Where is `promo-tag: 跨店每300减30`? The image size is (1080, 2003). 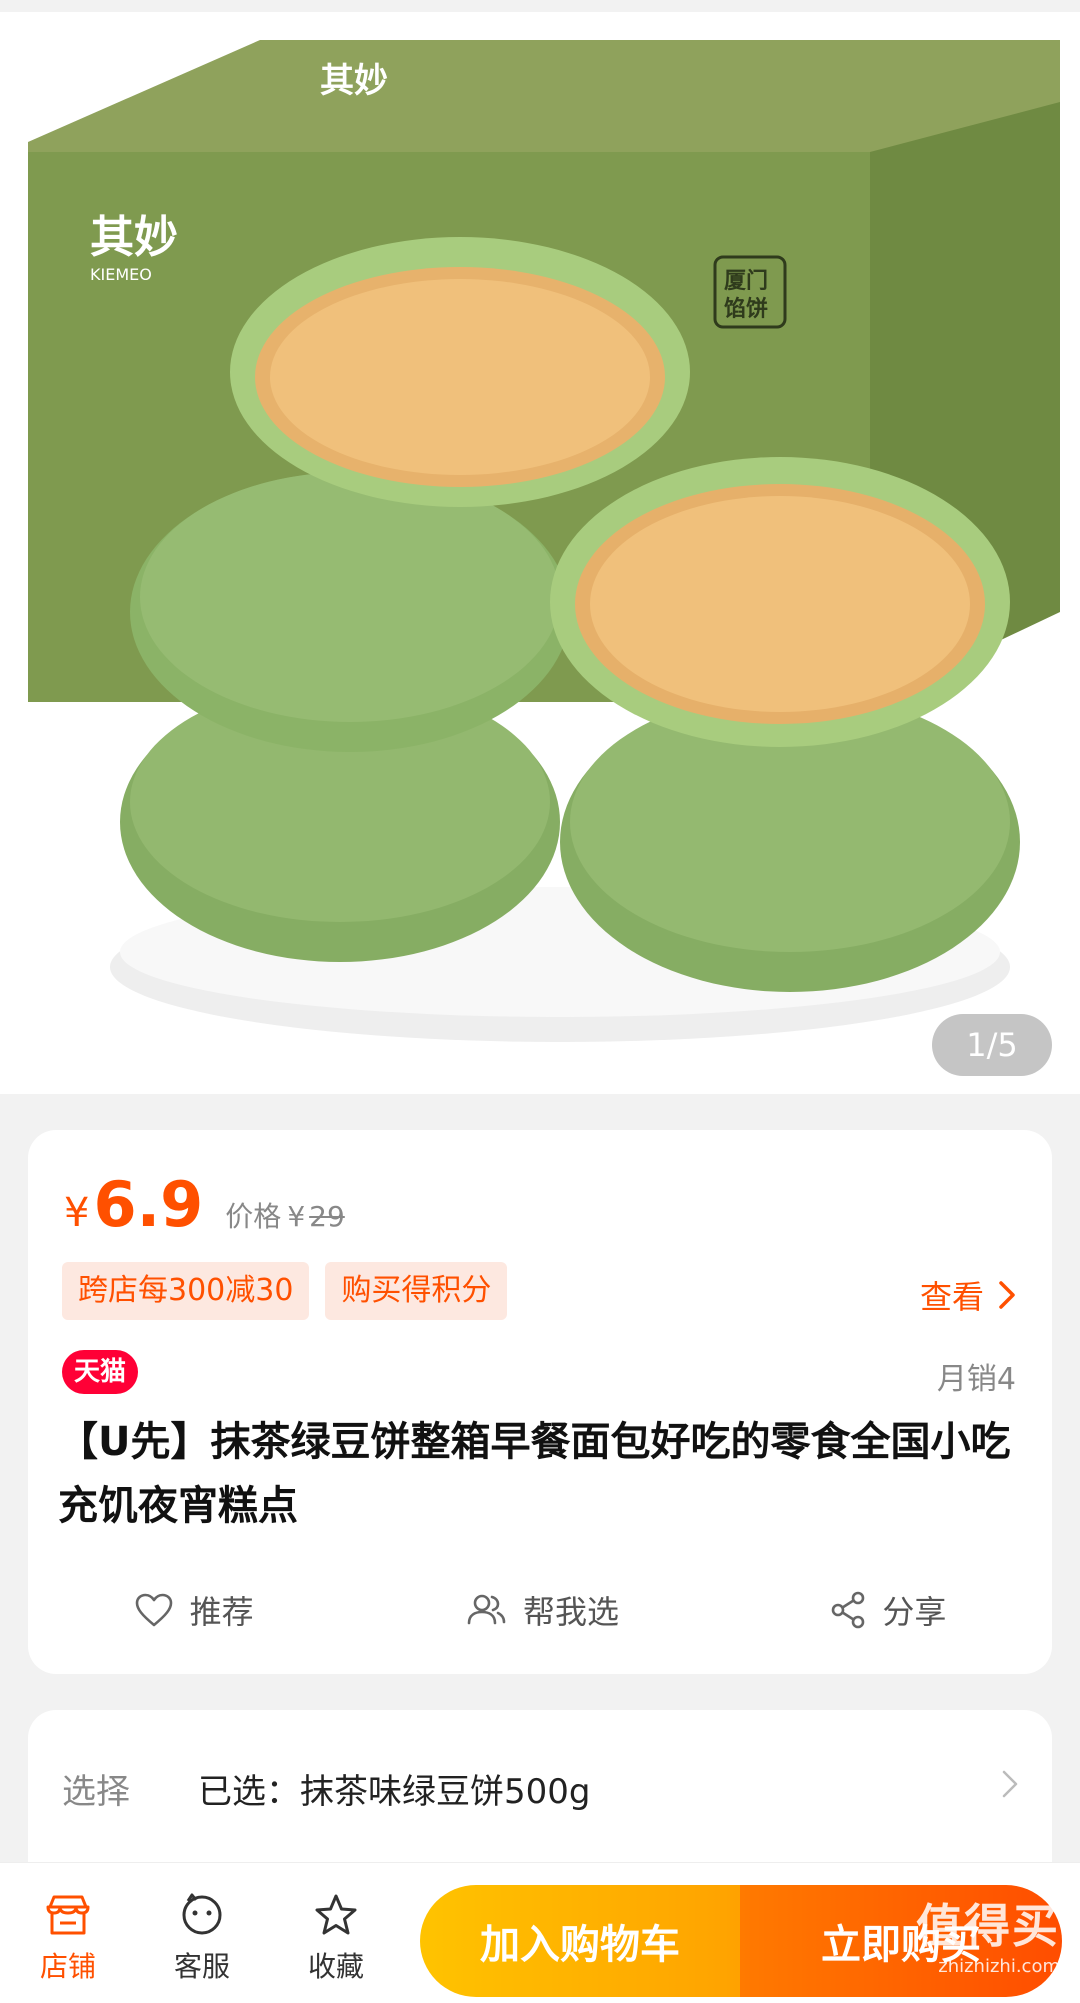
promo-tag: 跨店每300减30 is located at coordinates (186, 1291).